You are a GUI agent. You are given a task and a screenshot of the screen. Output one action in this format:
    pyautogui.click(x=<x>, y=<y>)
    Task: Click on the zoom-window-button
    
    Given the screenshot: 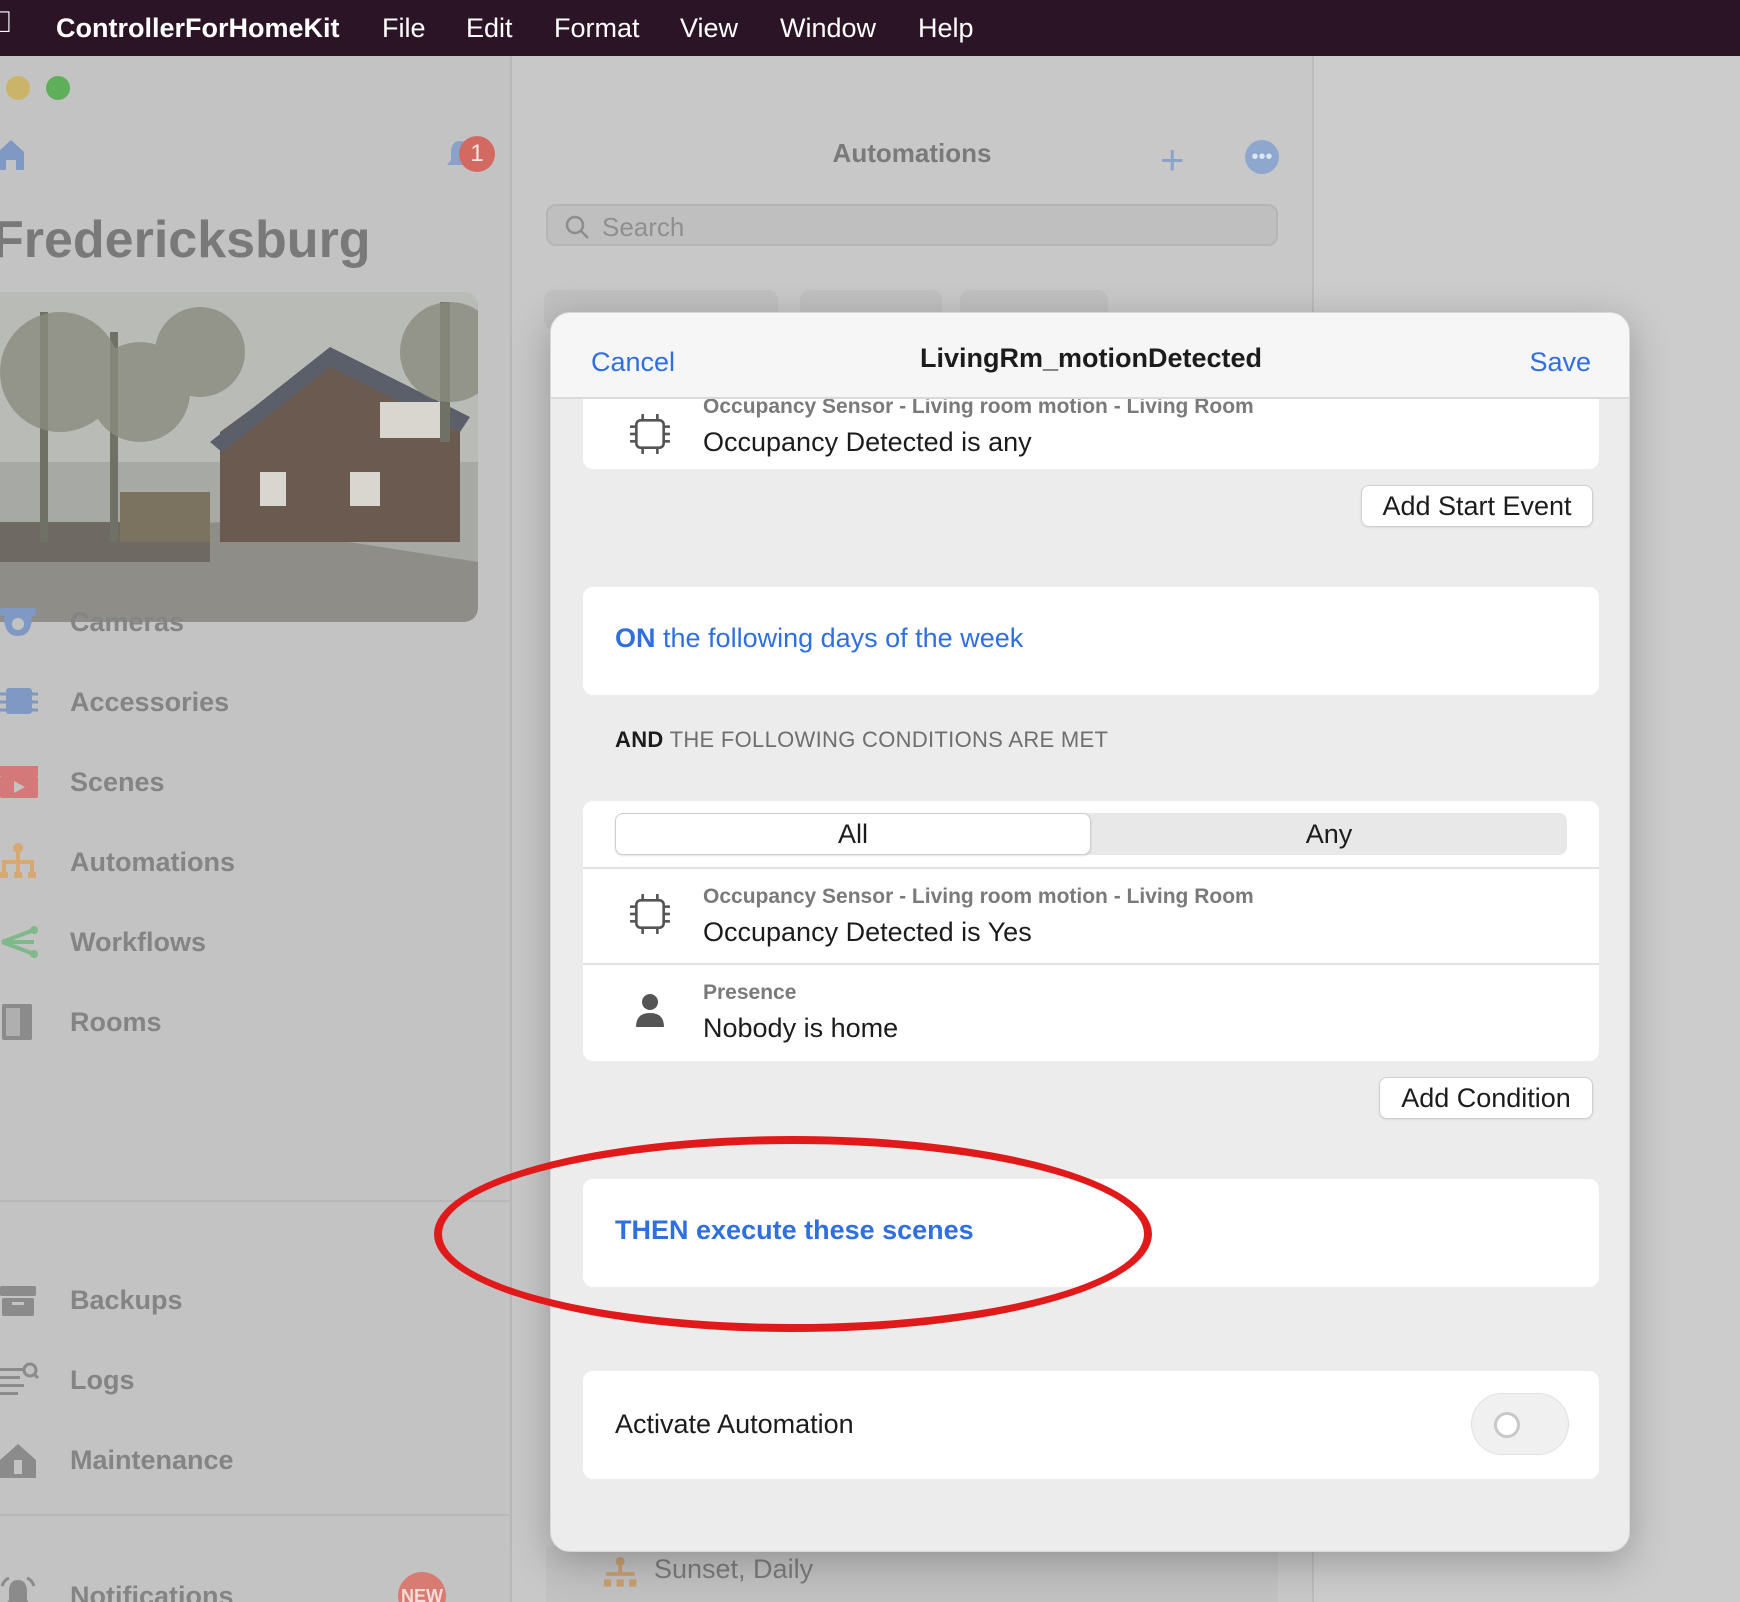 What is the action you would take?
    pyautogui.click(x=58, y=88)
    